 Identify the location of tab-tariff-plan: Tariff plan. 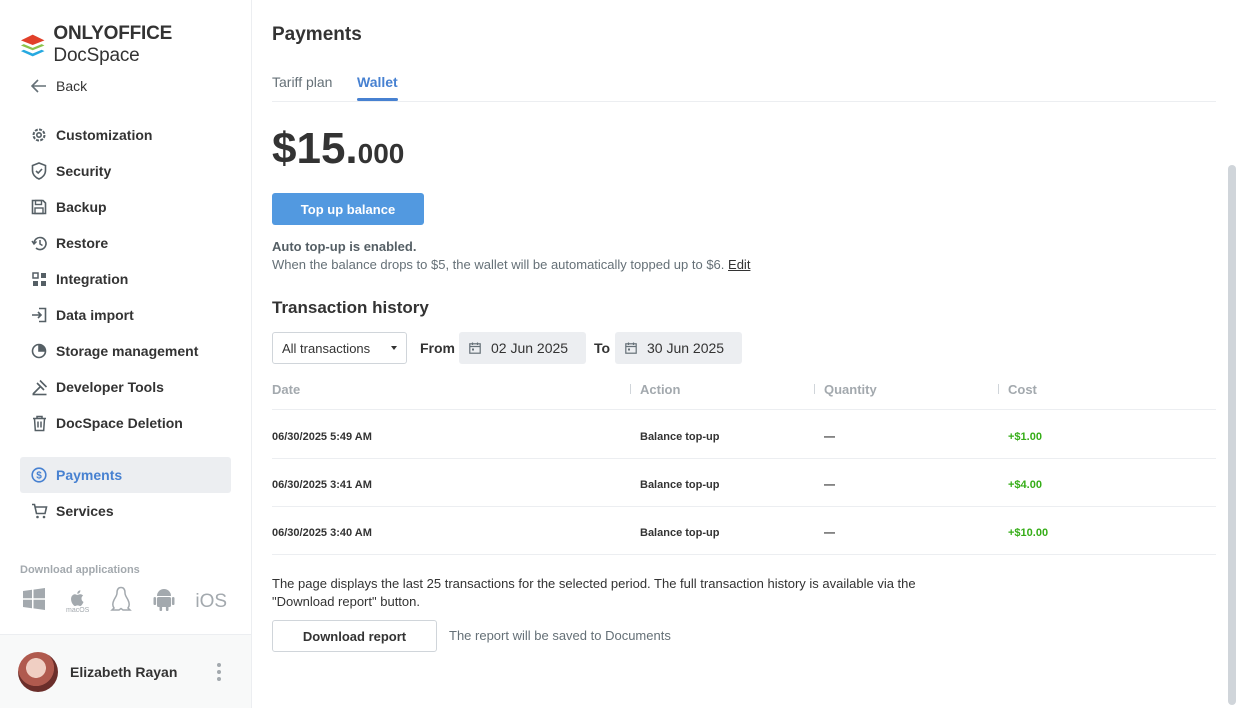
(302, 87).